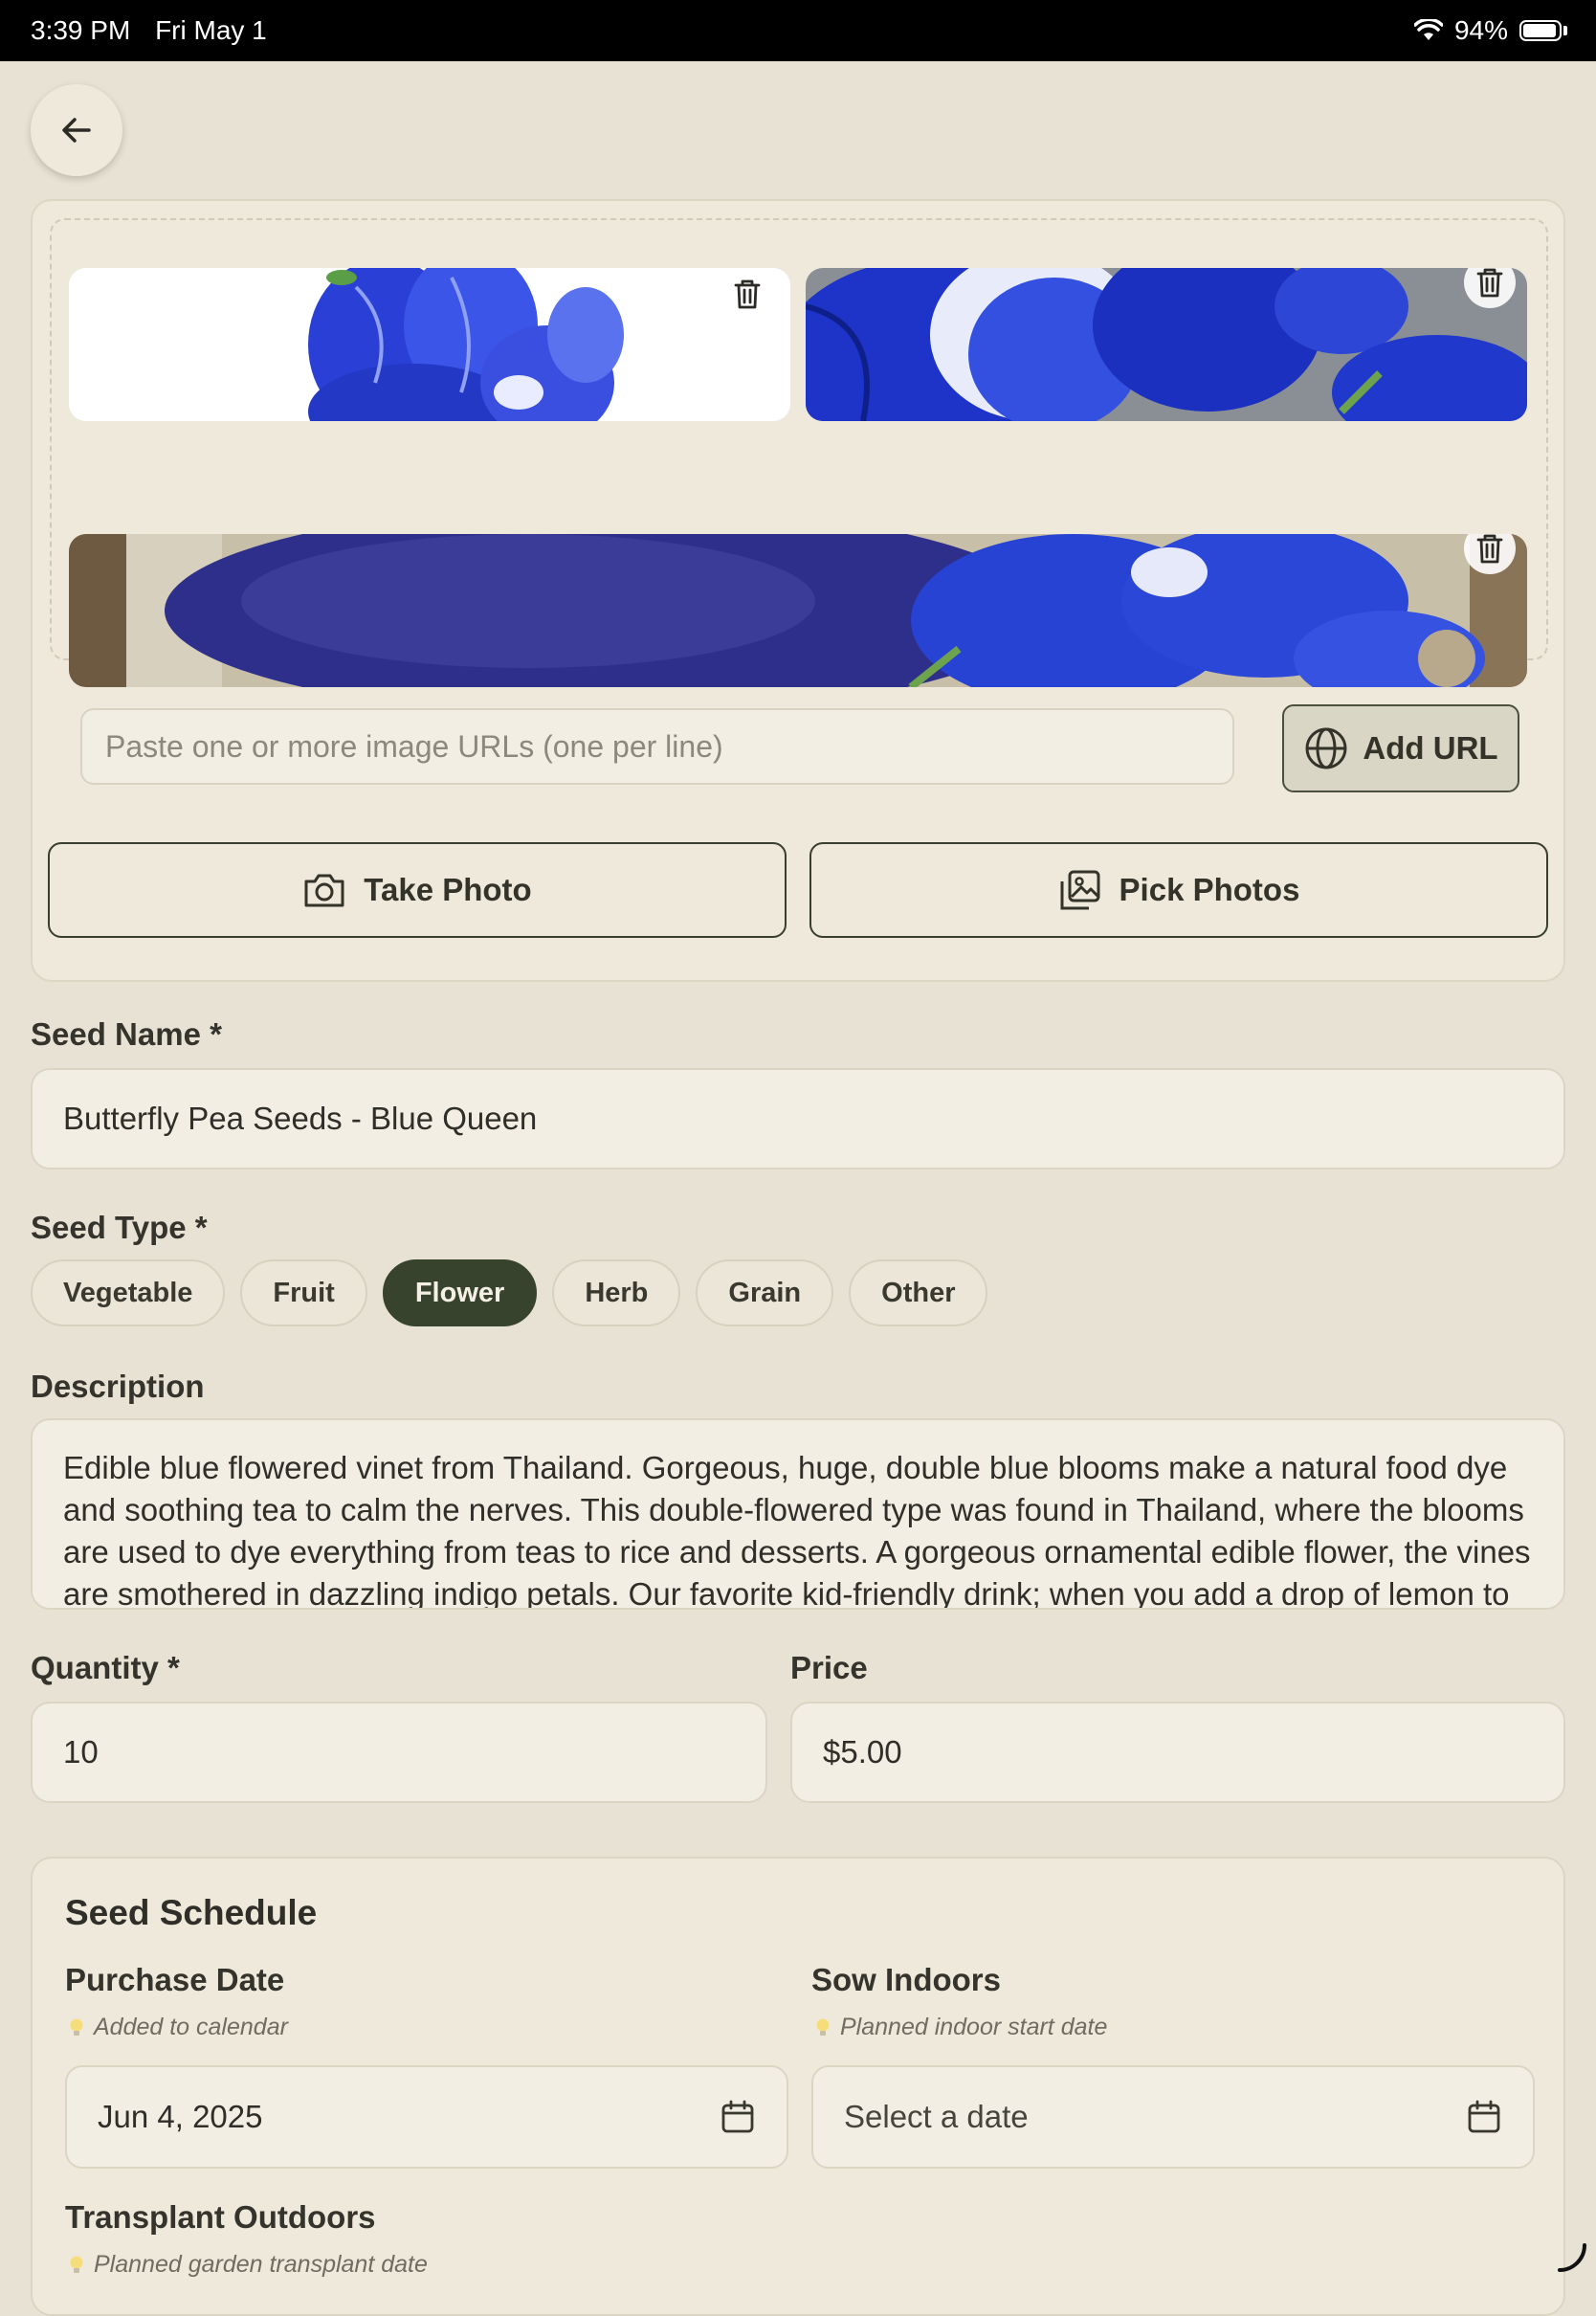 This screenshot has width=1596, height=2316. Describe the element at coordinates (1210, 889) in the screenshot. I see `pick-photos-label: Pick Photos` at that location.